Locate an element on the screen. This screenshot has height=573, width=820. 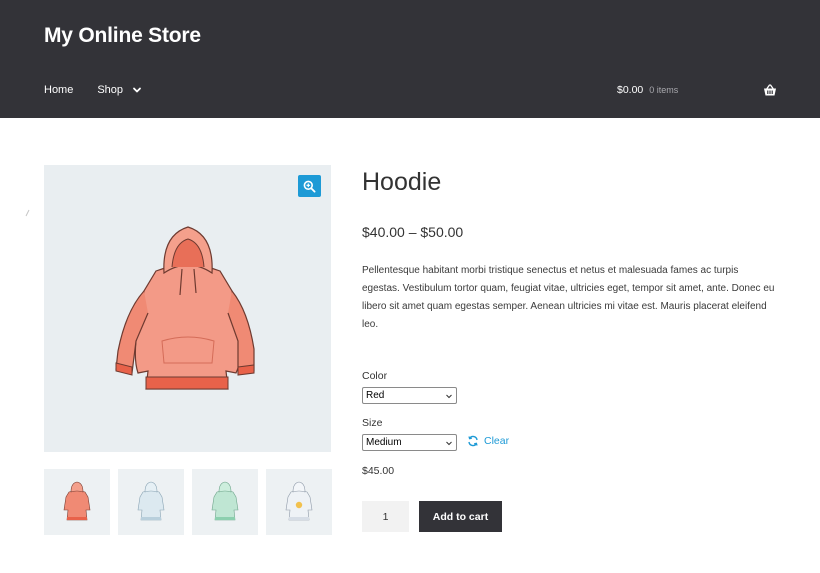
size-label: Size is located at coordinates (372, 423).